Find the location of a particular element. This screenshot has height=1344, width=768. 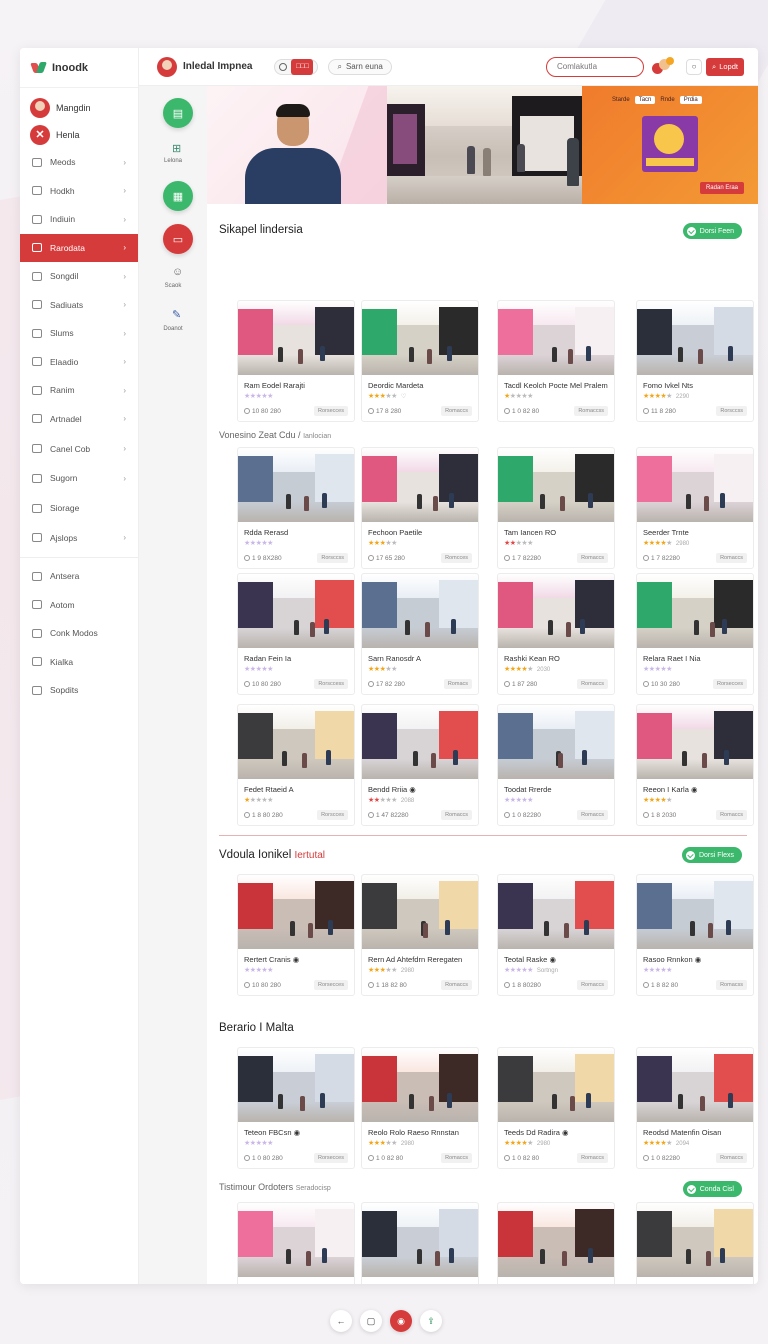

store-card: Bendd Rriia ◉ ★★★★★ 2088 1 47 82280 Romaccs is located at coordinates (420, 765).